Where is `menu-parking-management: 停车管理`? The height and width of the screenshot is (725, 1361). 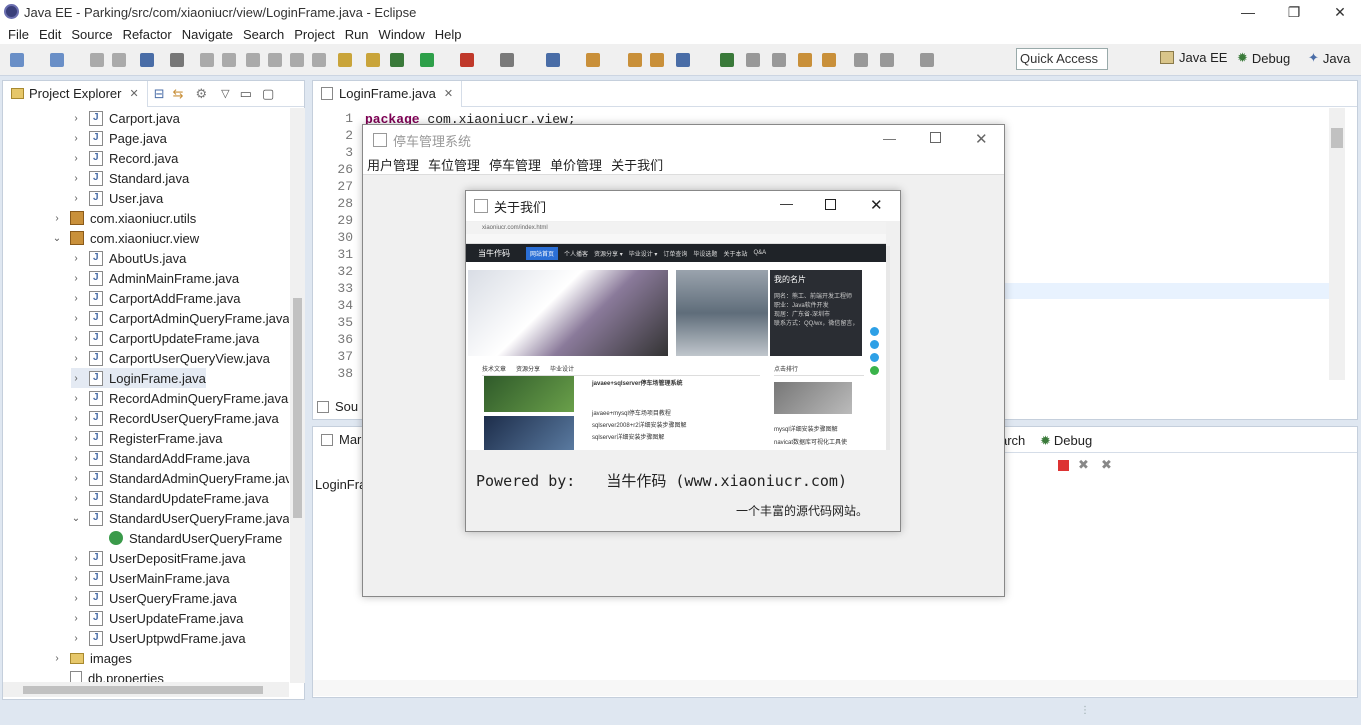 menu-parking-management: 停车管理 is located at coordinates (515, 164).